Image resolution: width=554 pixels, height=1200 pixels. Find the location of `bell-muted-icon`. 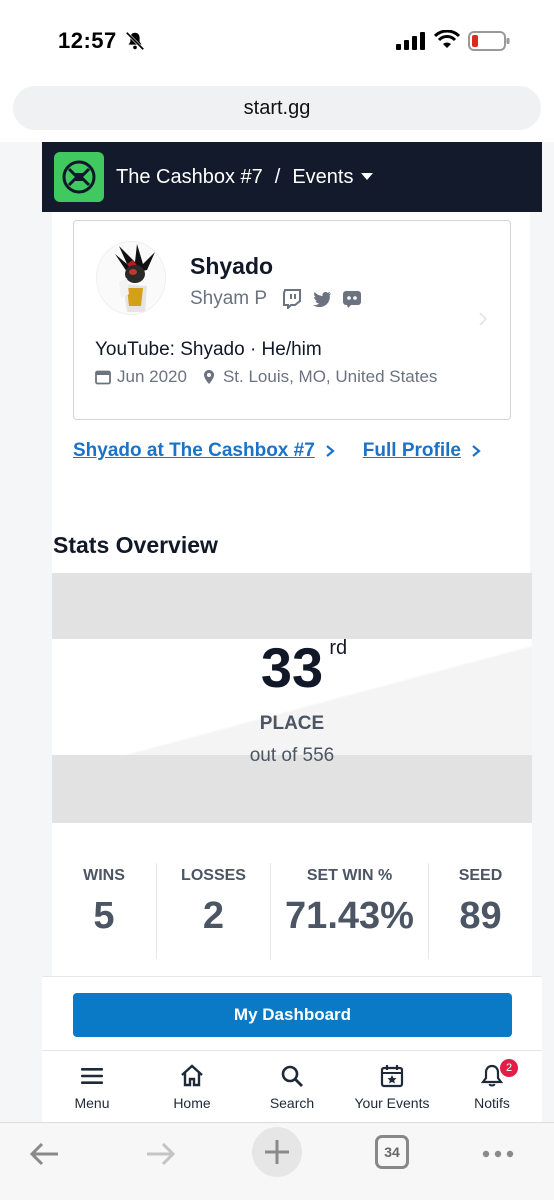

bell-muted-icon is located at coordinates (135, 41).